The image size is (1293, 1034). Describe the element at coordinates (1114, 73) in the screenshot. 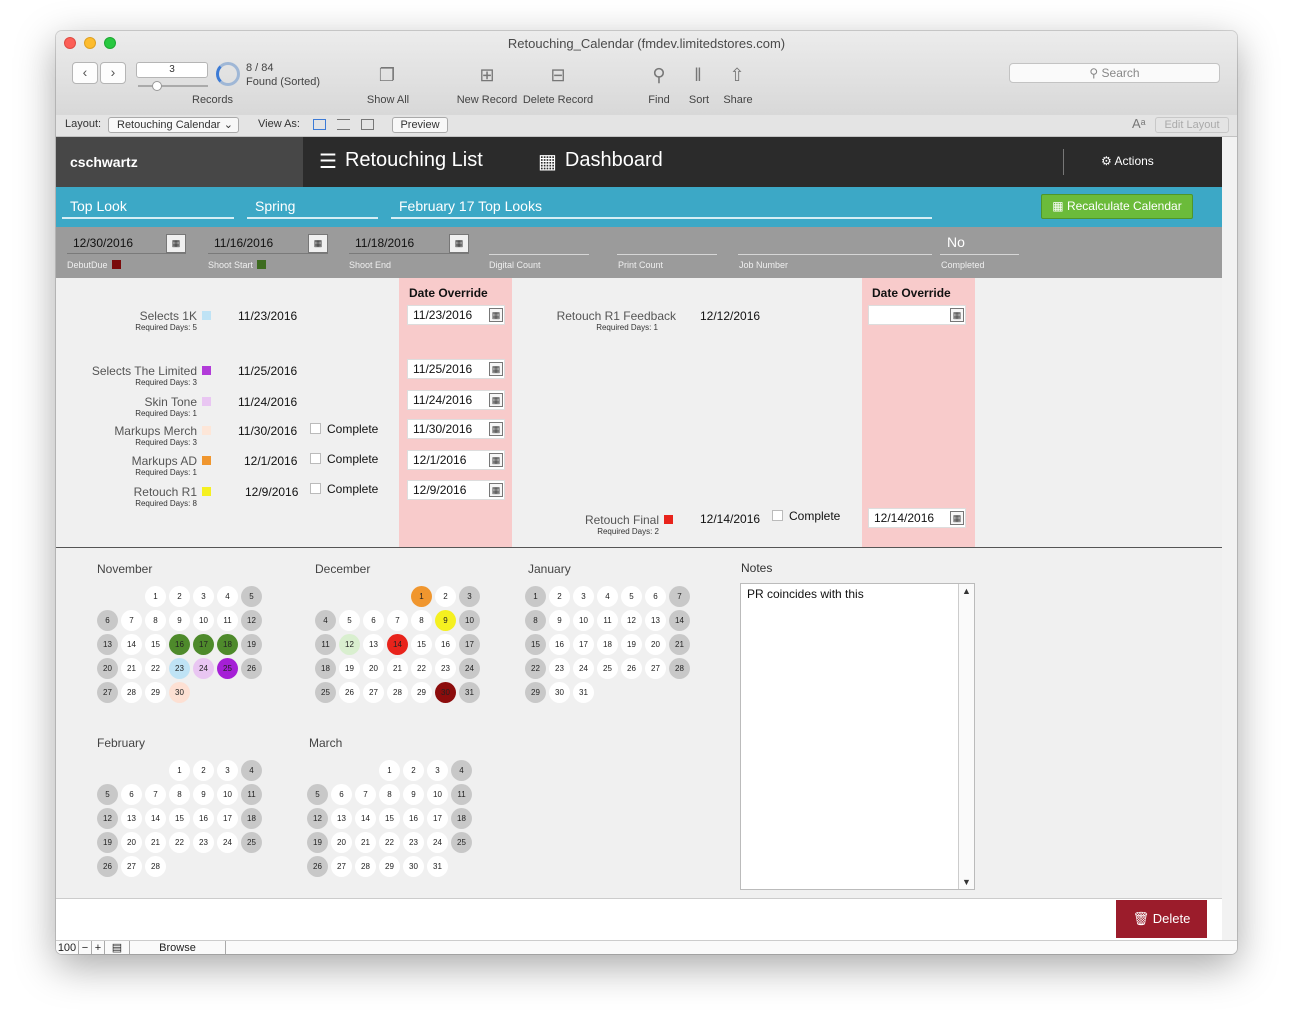

I see `search-input: ⚲ Search` at that location.